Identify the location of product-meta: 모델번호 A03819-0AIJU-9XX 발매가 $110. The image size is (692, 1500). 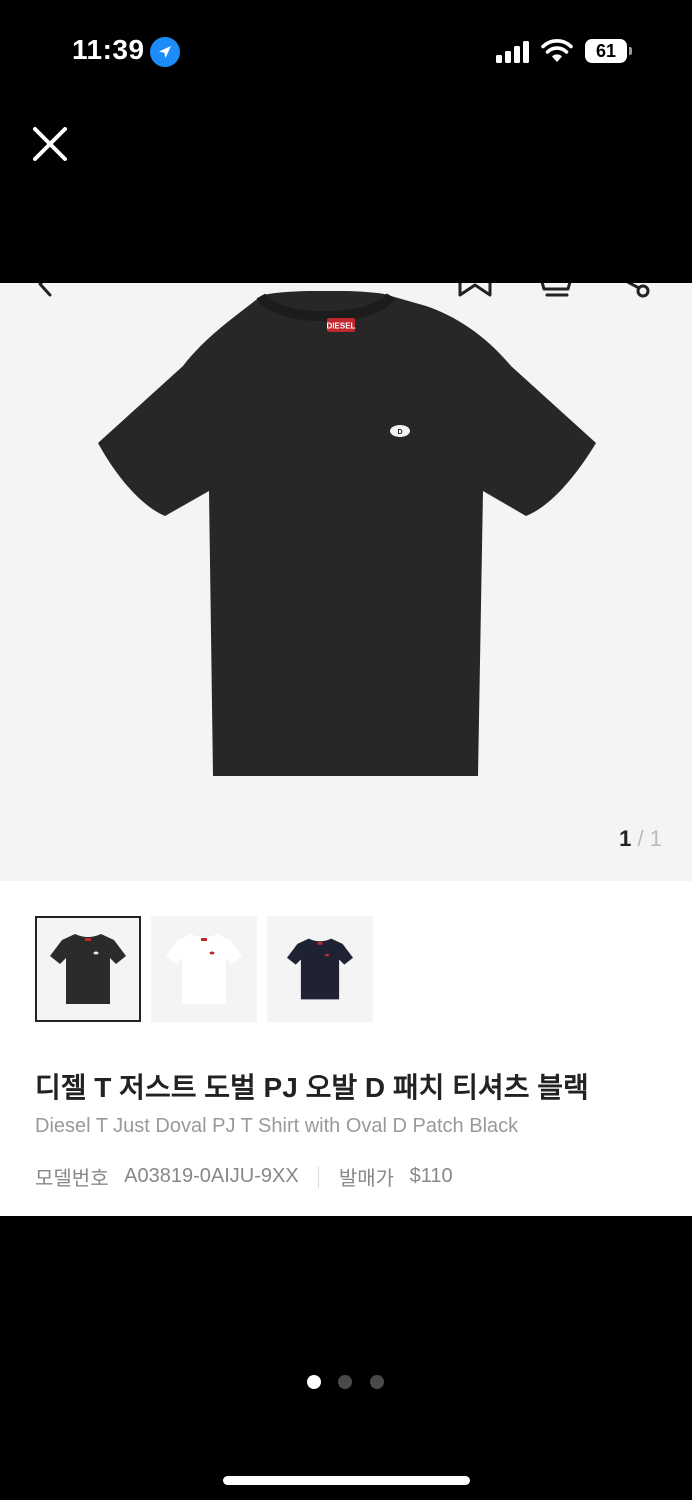
(244, 1176).